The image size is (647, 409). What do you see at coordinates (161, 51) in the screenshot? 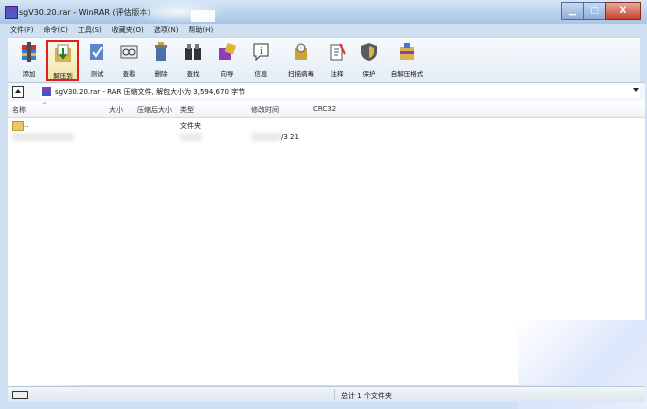
I see `delete-icon` at bounding box center [161, 51].